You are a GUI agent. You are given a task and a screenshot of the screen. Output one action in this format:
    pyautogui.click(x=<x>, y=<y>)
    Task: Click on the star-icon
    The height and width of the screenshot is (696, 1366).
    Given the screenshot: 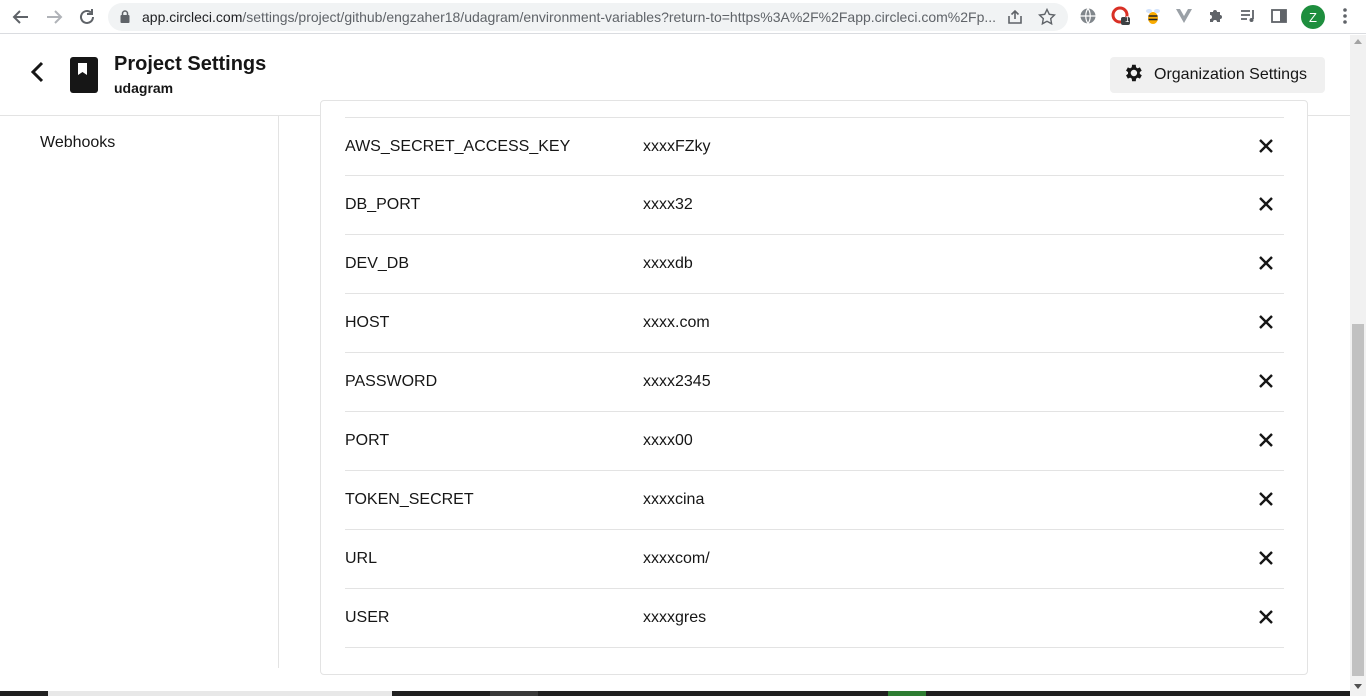 What is the action you would take?
    pyautogui.click(x=1047, y=19)
    